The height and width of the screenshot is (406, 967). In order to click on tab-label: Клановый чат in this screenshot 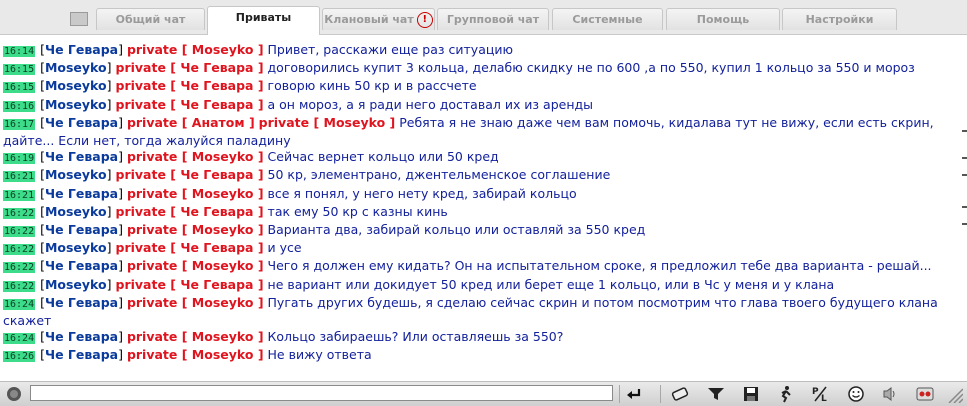, I will do `click(369, 19)`.